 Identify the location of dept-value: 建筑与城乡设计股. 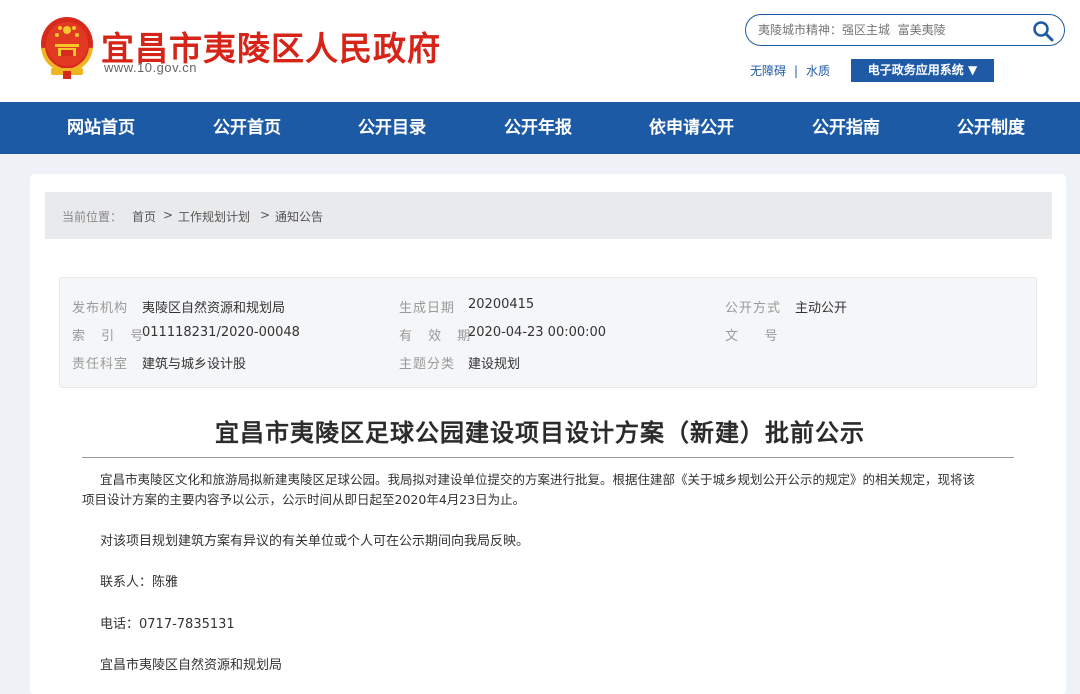
(194, 364).